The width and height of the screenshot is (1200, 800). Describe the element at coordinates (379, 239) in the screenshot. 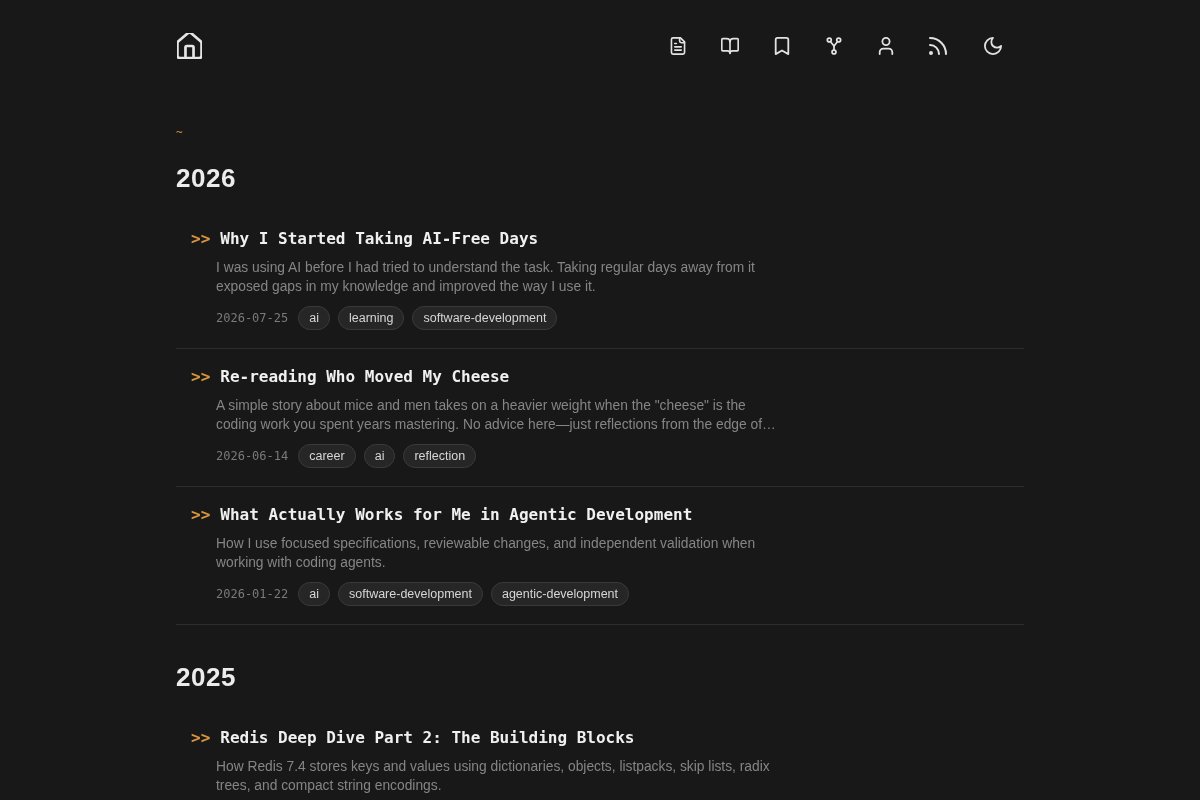

I see `post-title-link: Why I Started Taking AI-Free Days` at that location.